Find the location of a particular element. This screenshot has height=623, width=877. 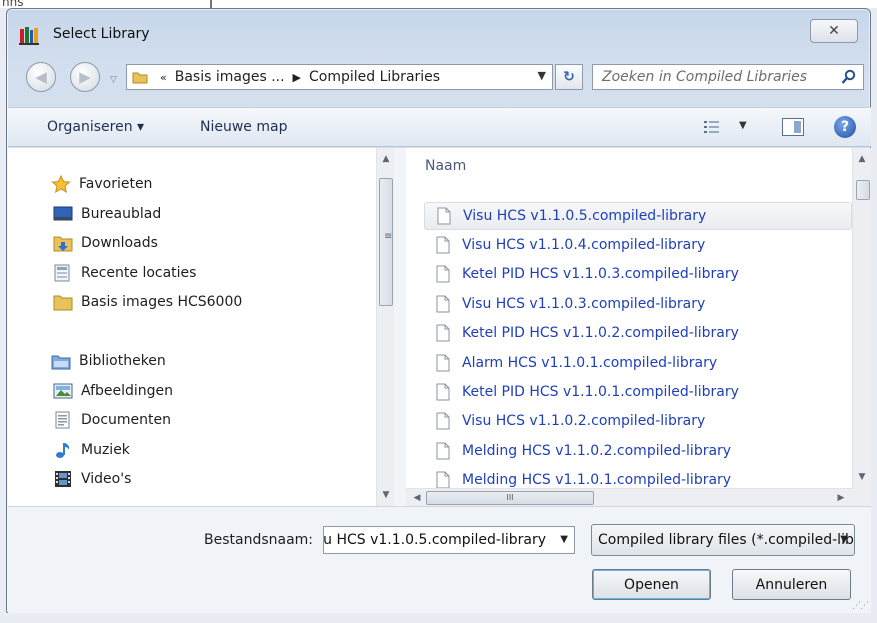

resize-grip-icon: ⋰⋰ is located at coordinates (860, 606).